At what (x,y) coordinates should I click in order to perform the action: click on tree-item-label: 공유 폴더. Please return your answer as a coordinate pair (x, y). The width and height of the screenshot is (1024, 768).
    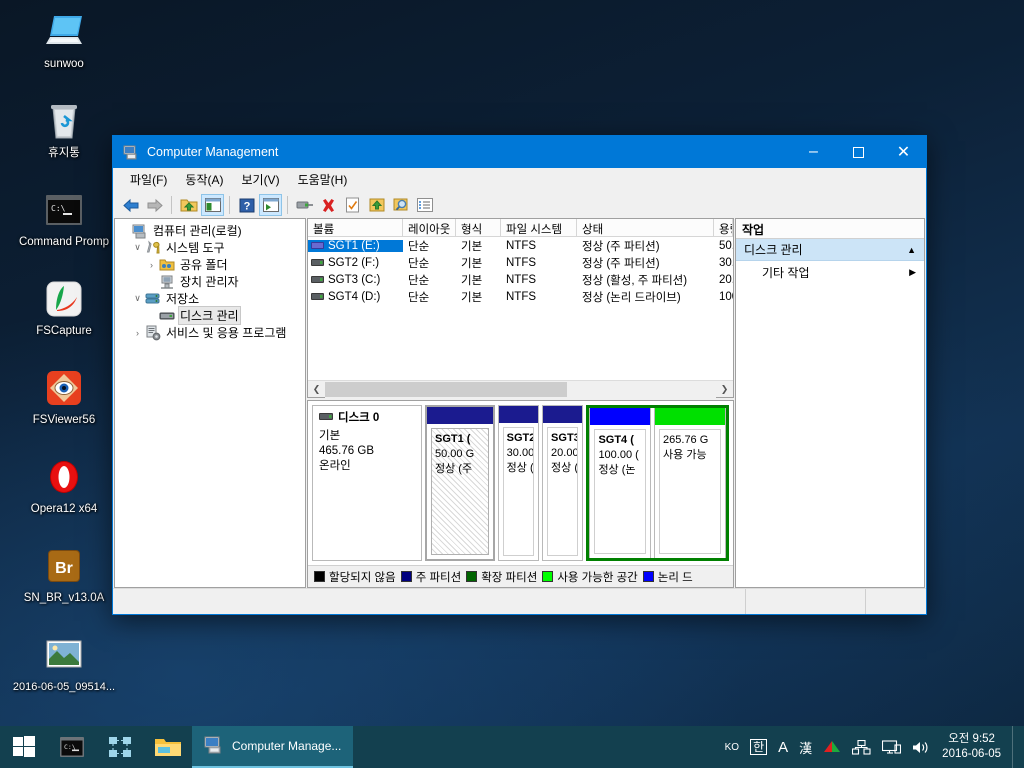
    Looking at the image, I should click on (204, 265).